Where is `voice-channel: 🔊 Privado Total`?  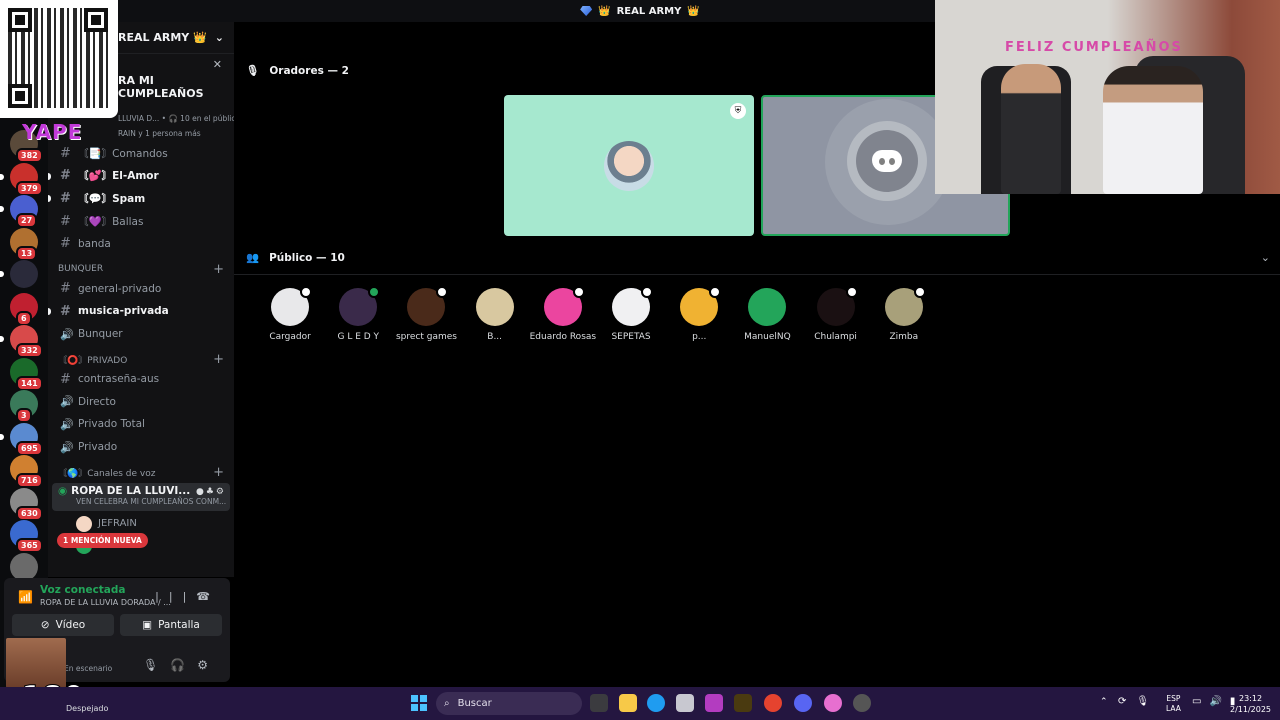
voice-channel: 🔊 Privado Total is located at coordinates (141, 424).